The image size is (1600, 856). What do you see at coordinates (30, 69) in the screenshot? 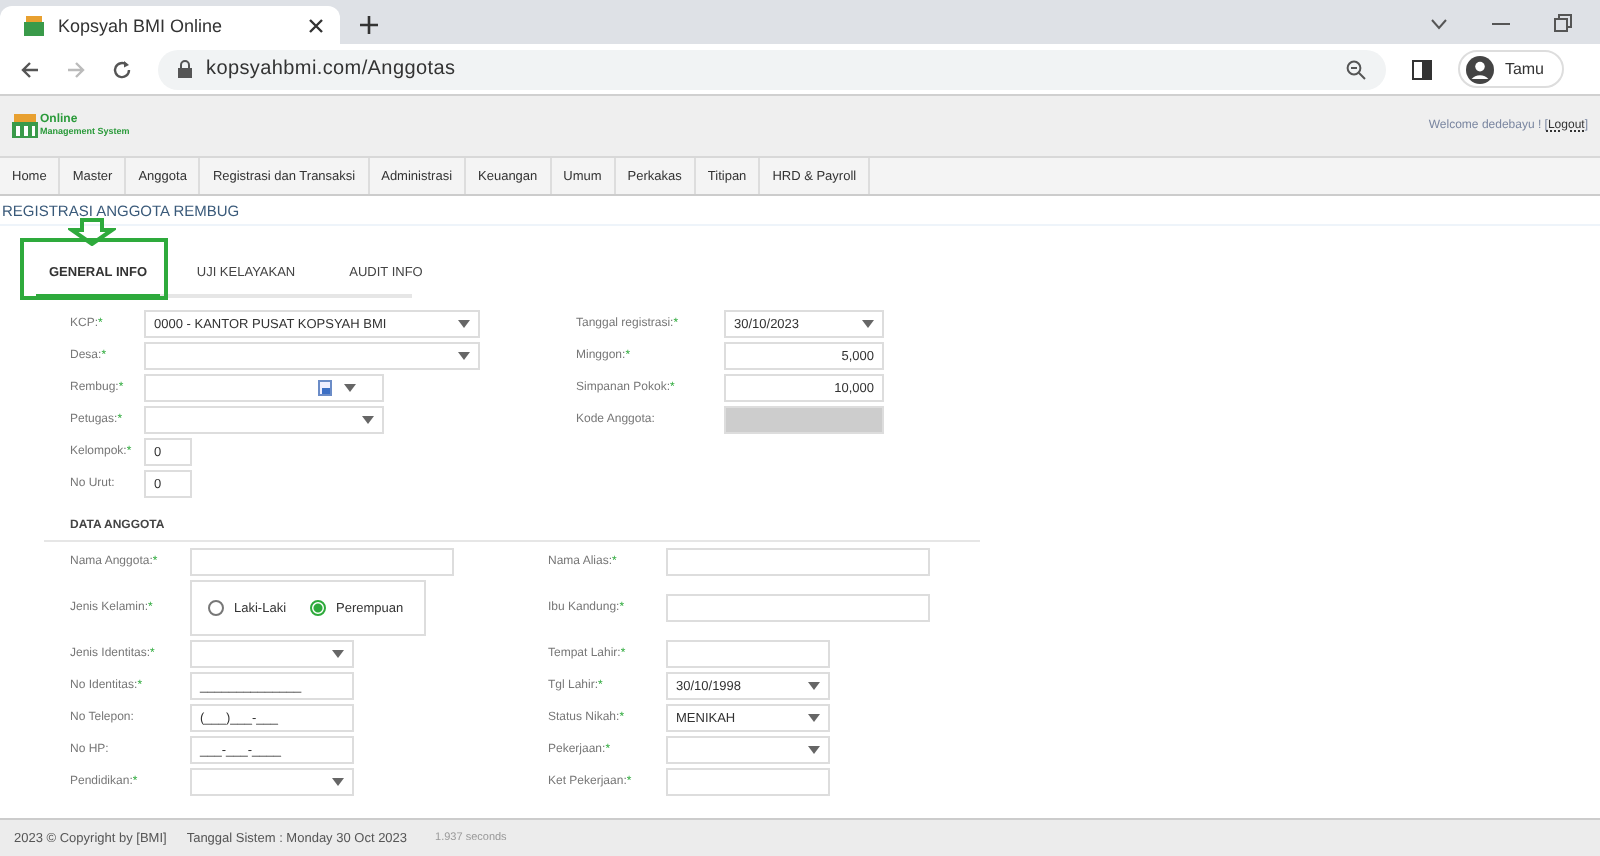
I see `back-icon` at bounding box center [30, 69].